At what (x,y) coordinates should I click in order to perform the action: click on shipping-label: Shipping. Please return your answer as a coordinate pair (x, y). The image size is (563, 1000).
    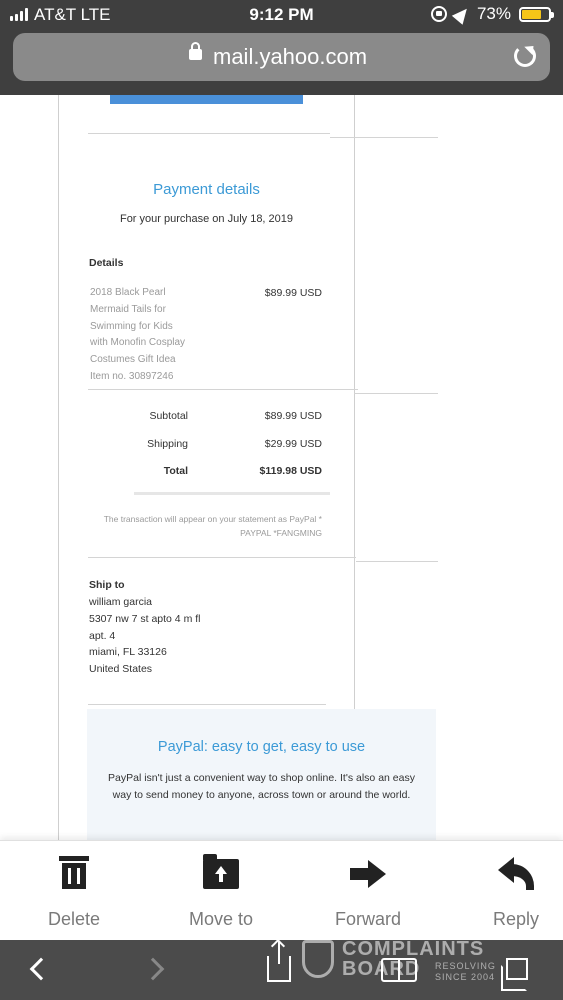
    Looking at the image, I should click on (167, 444).